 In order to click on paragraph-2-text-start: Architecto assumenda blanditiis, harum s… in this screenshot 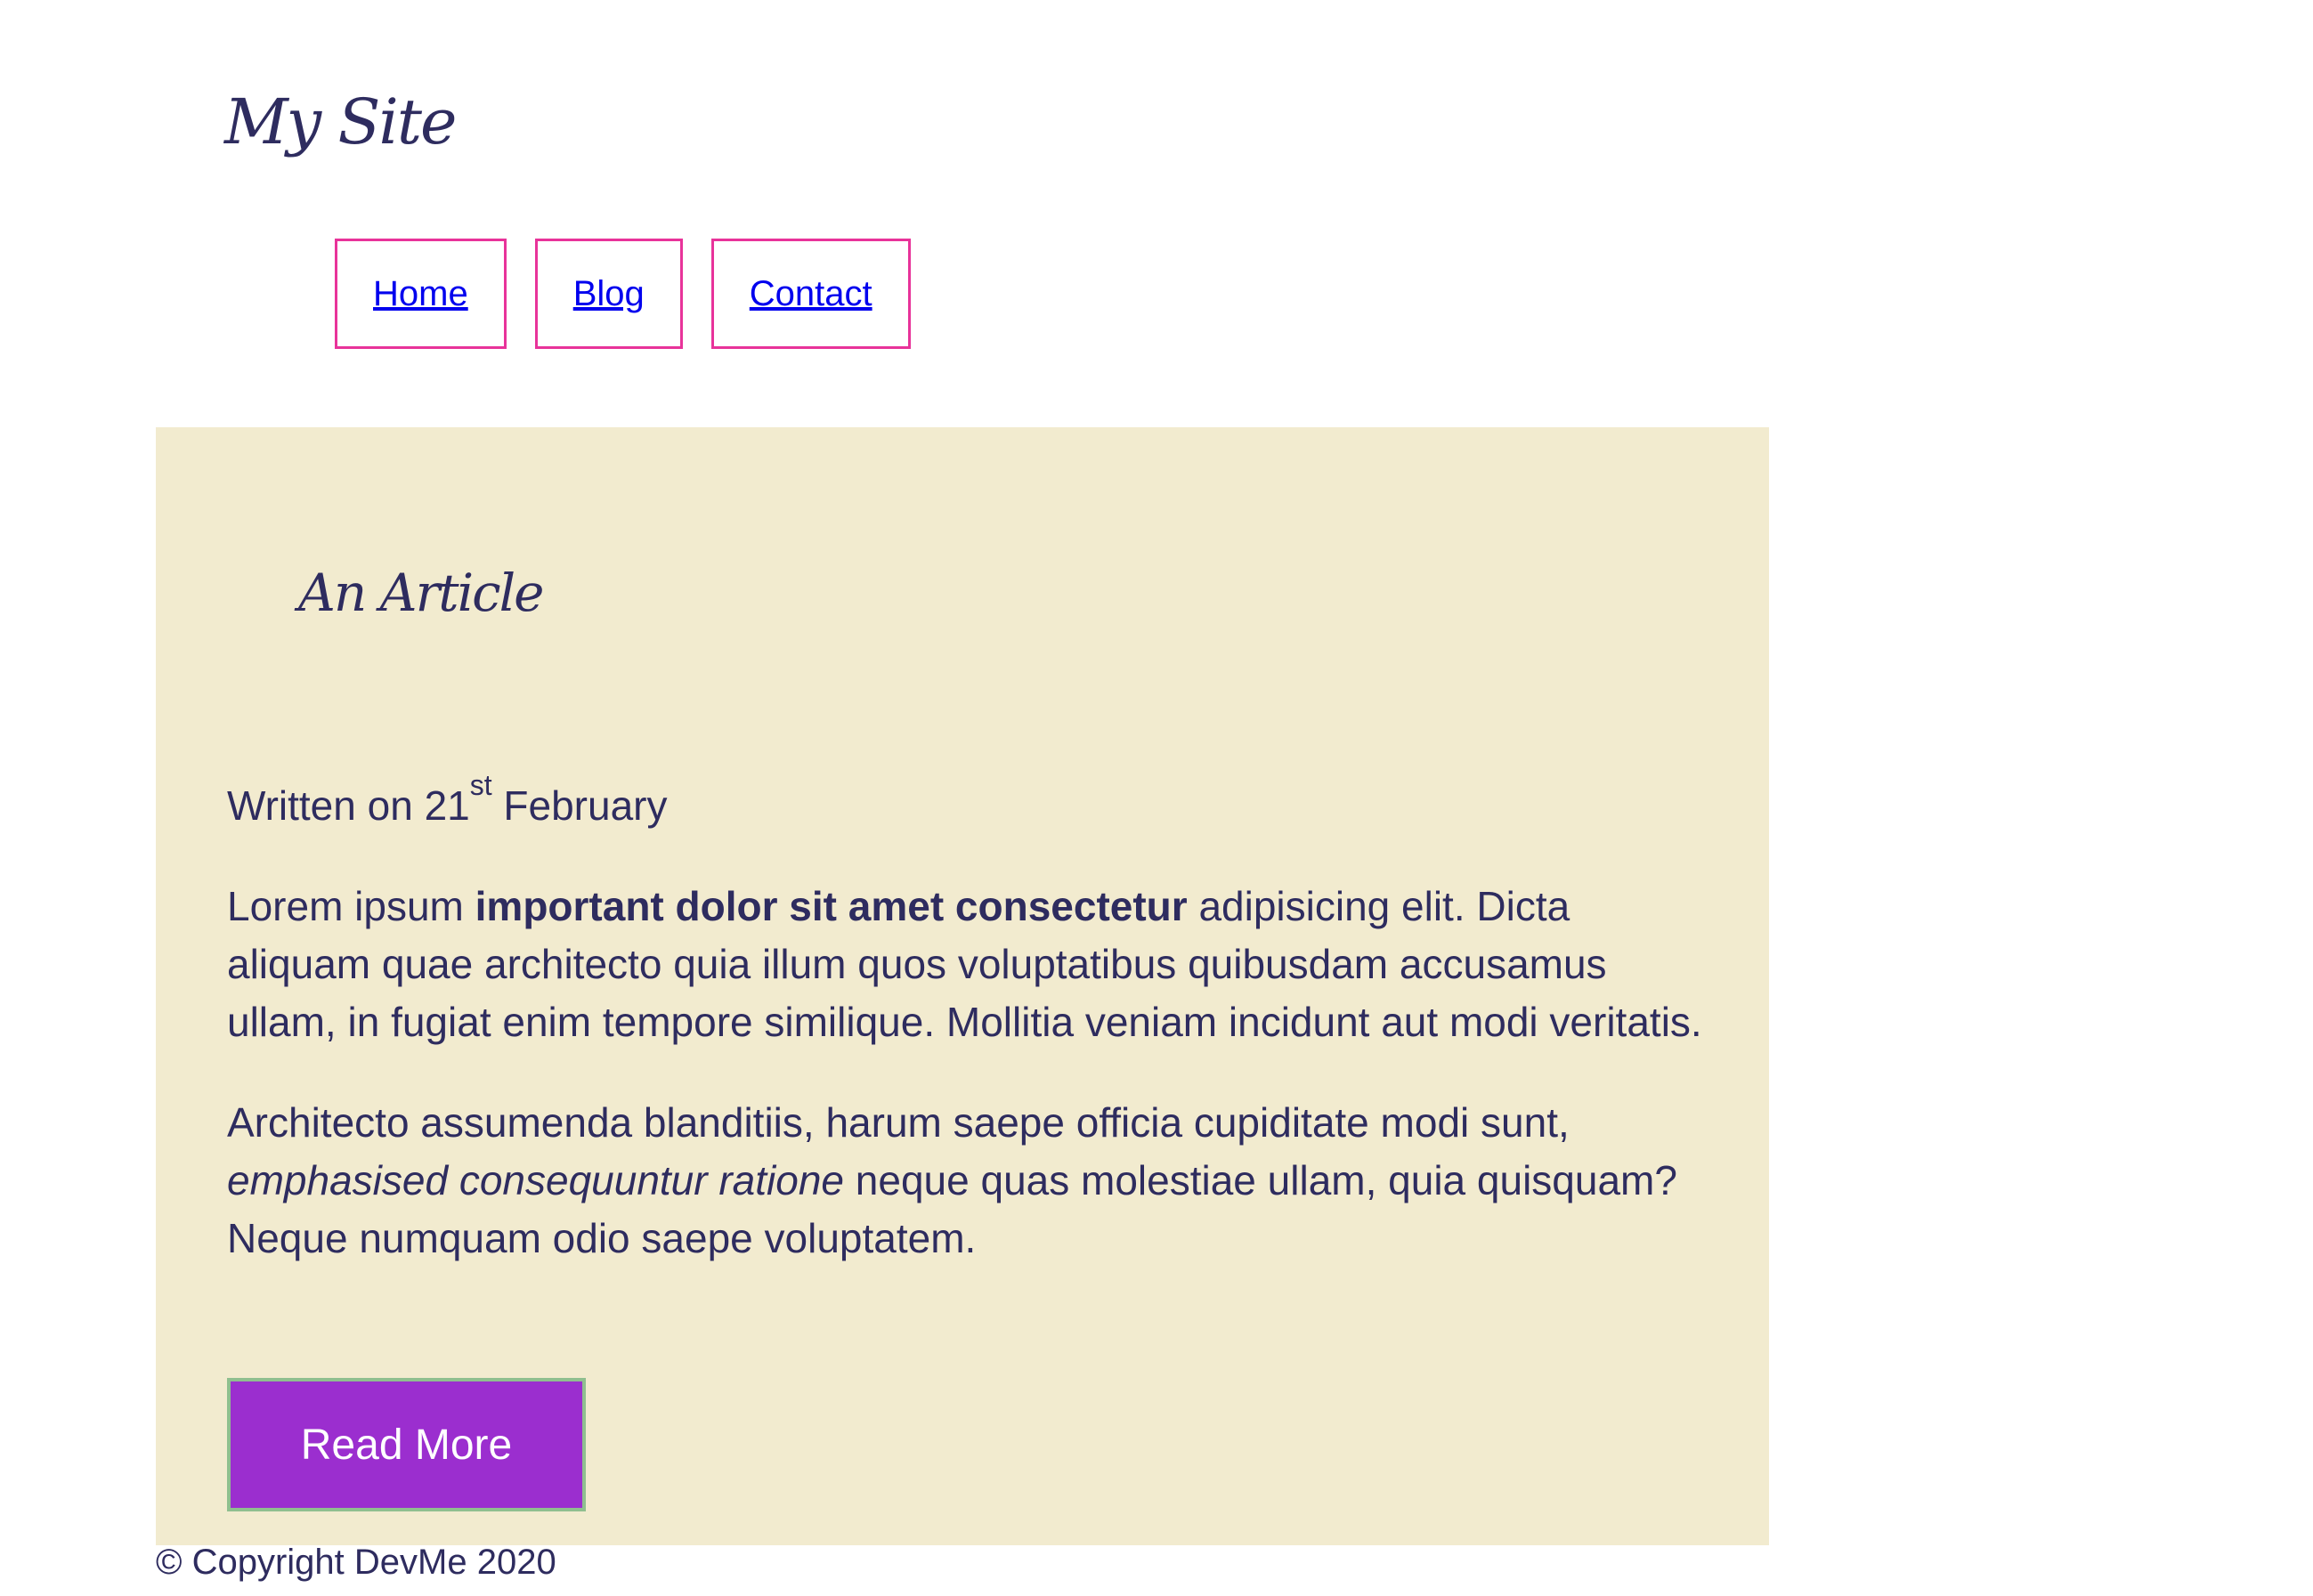, I will do `click(898, 1122)`.